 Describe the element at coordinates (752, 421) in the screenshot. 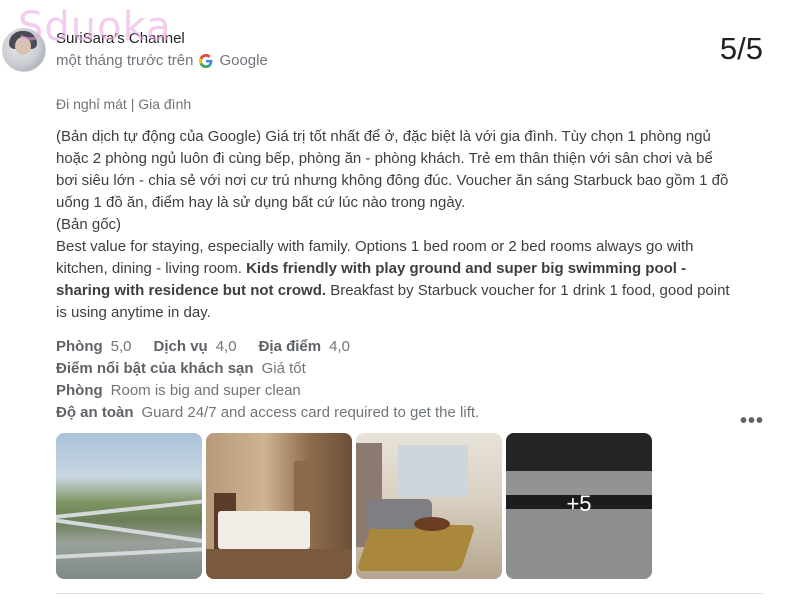

I see `more-options-button: •••` at that location.